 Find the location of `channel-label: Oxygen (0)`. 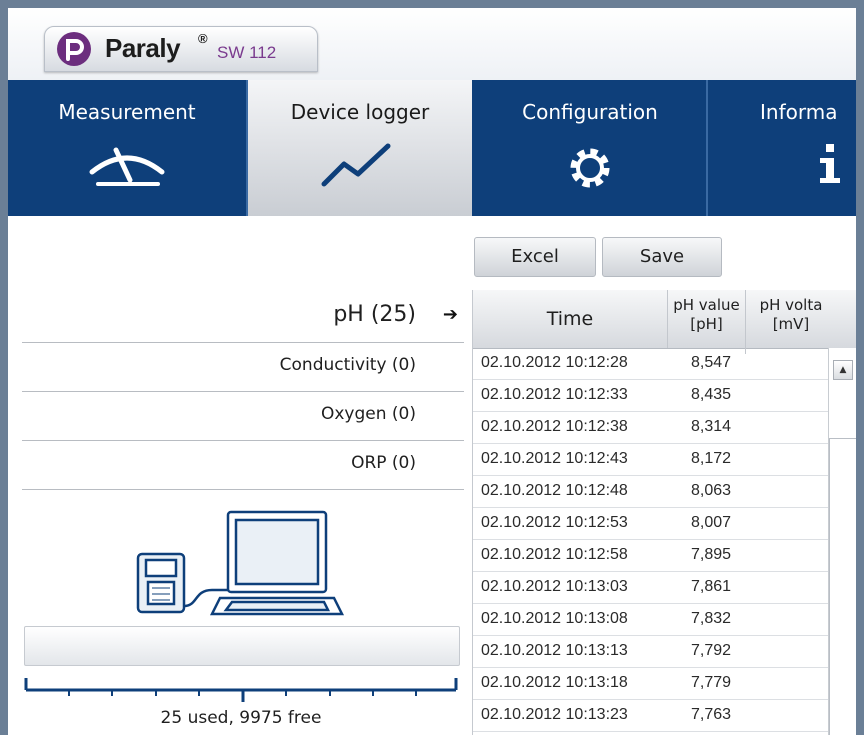

channel-label: Oxygen (0) is located at coordinates (368, 414).